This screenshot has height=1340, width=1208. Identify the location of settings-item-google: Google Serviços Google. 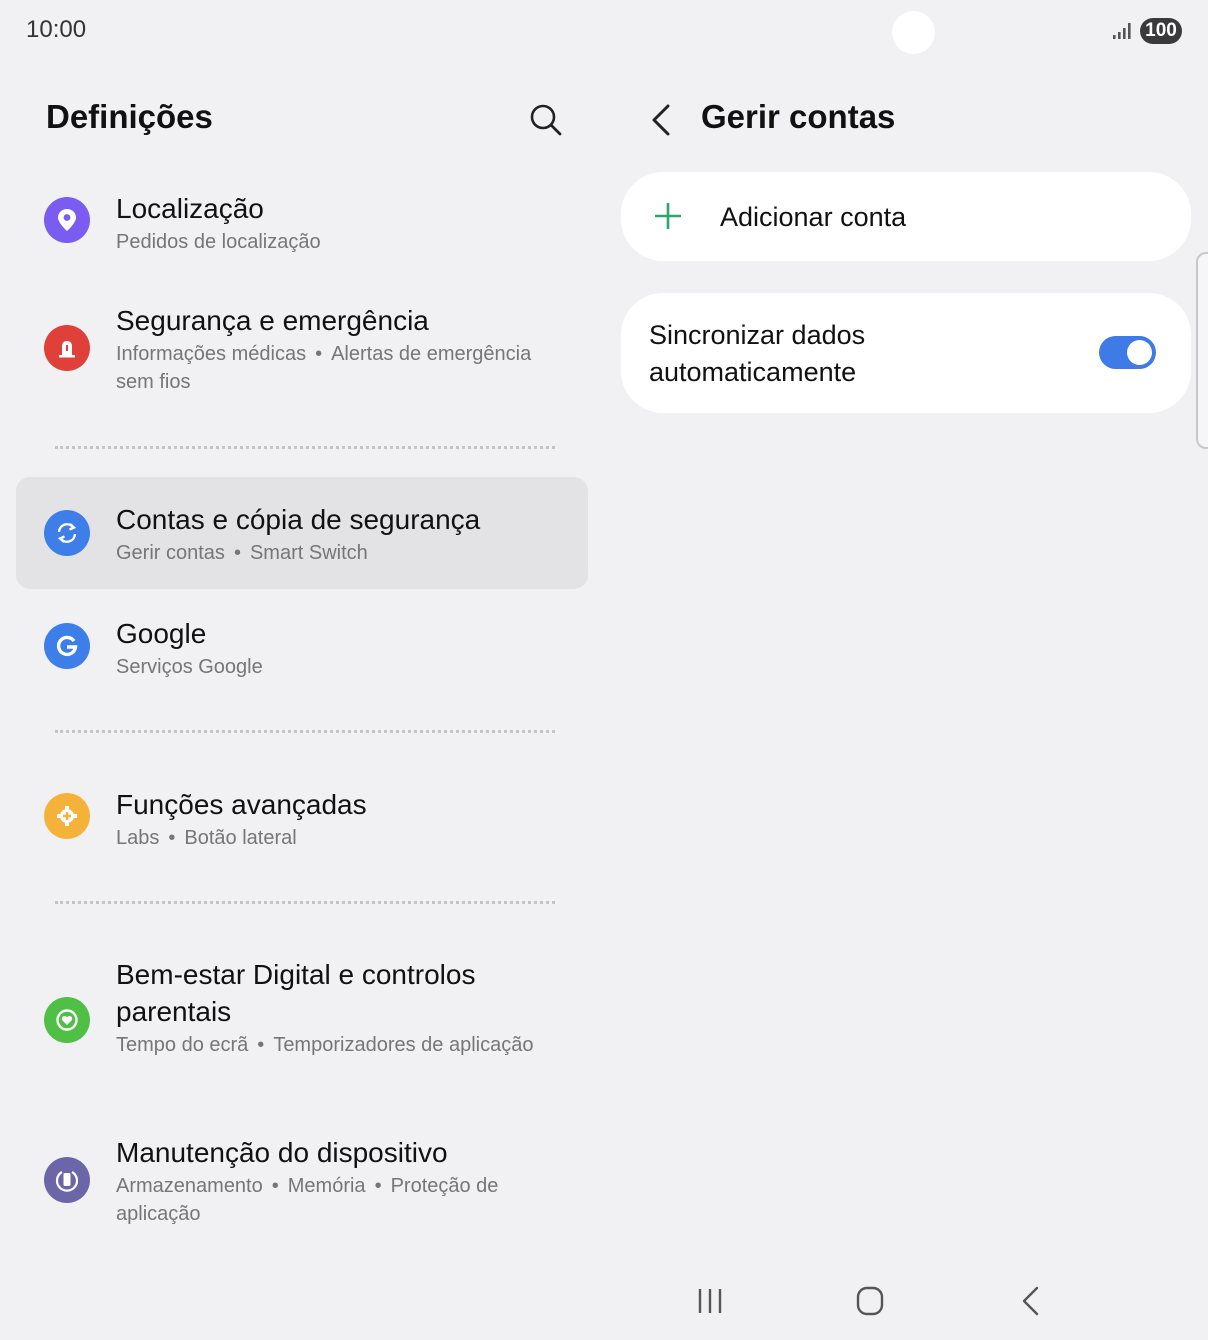
(302, 650).